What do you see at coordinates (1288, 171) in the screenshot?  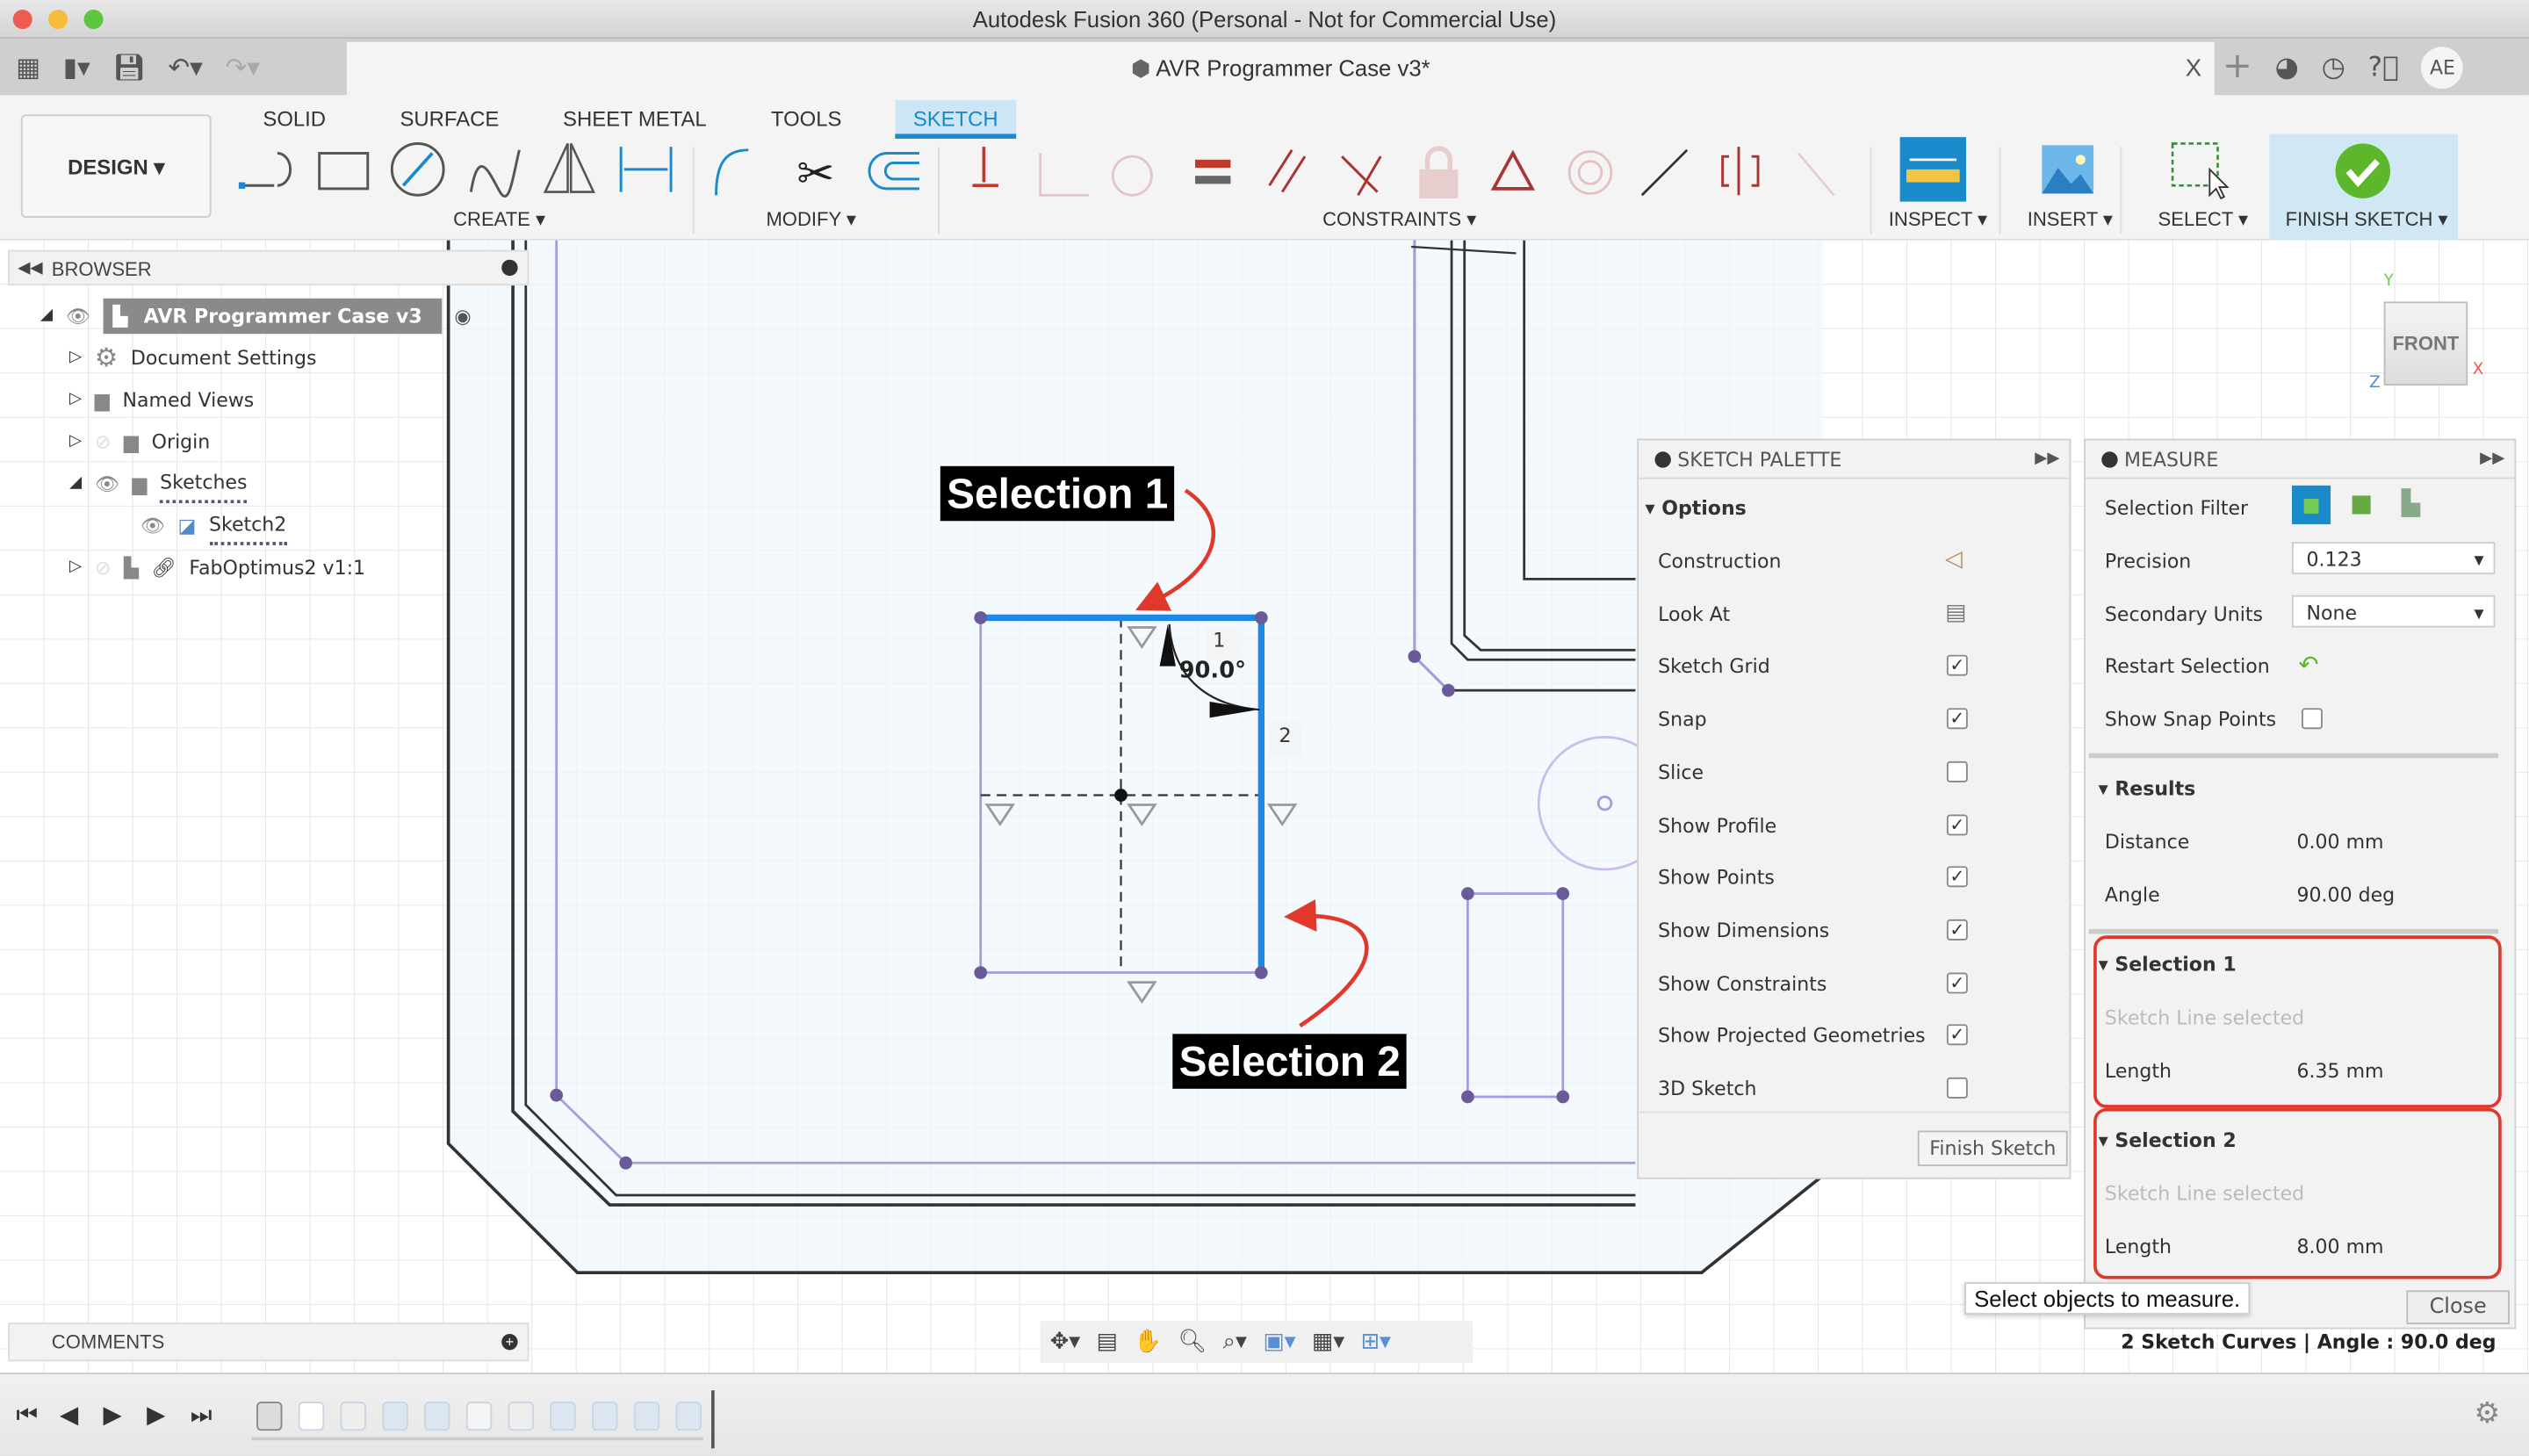 I see `parallel-constraint-icon` at bounding box center [1288, 171].